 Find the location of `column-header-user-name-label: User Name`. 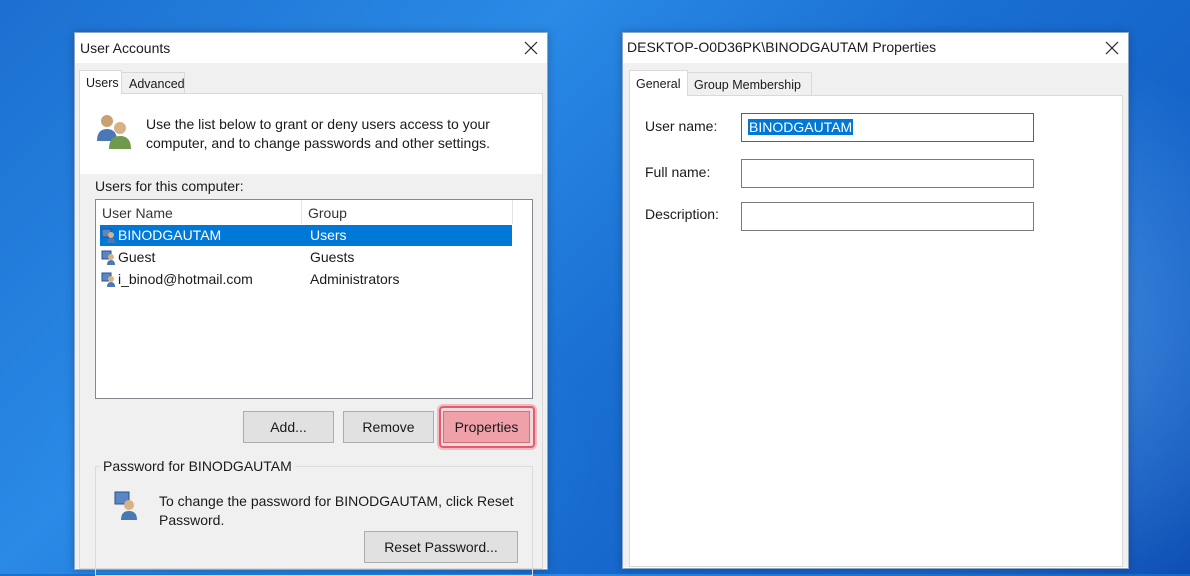

column-header-user-name-label: User Name is located at coordinates (137, 213).